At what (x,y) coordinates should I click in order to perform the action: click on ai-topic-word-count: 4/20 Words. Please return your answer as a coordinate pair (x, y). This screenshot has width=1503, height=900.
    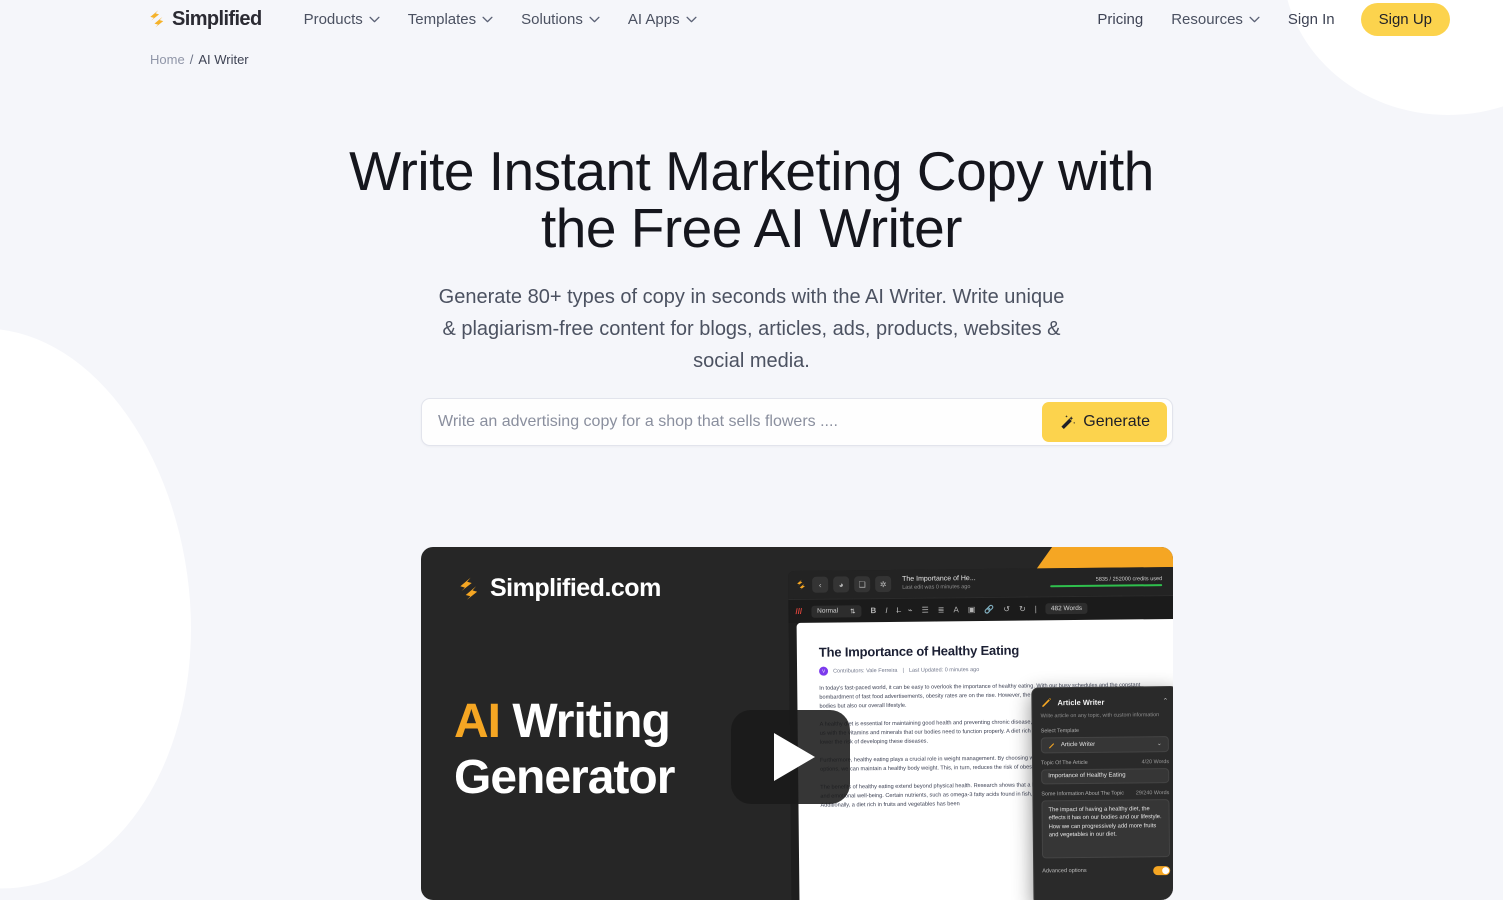
    Looking at the image, I should click on (1155, 761).